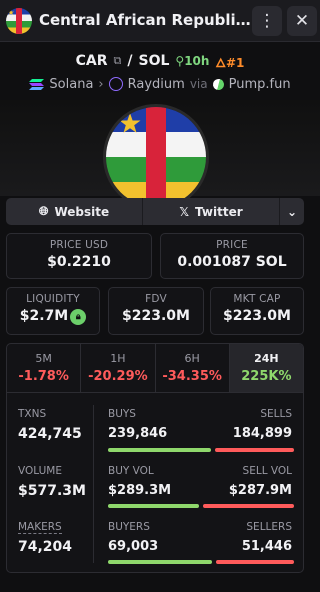  I want to click on base-symbol: CAR, so click(91, 61).